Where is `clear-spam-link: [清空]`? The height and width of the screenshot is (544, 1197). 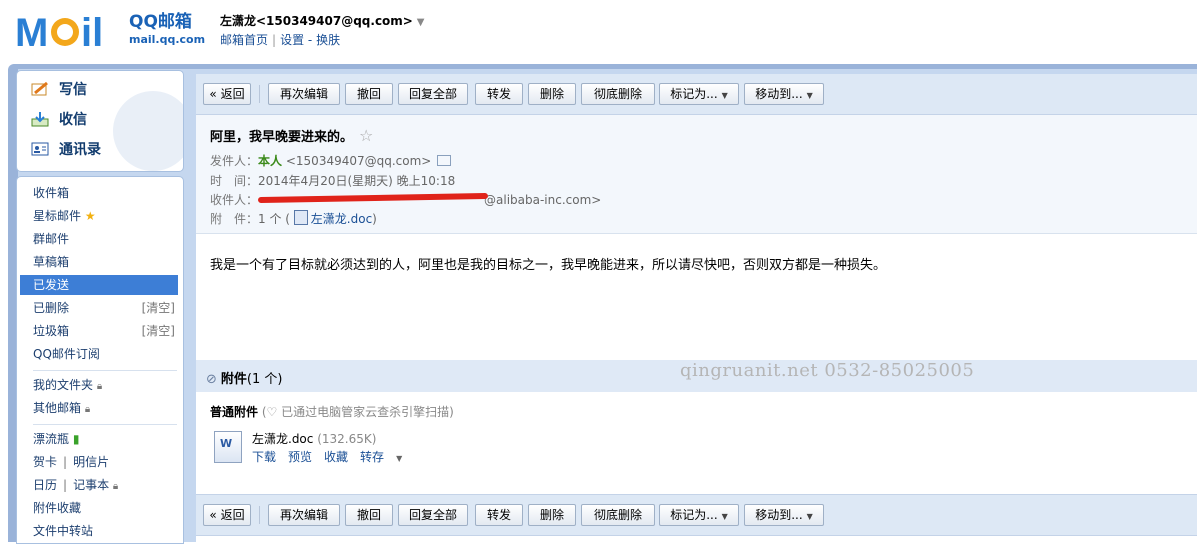 clear-spam-link: [清空] is located at coordinates (158, 331).